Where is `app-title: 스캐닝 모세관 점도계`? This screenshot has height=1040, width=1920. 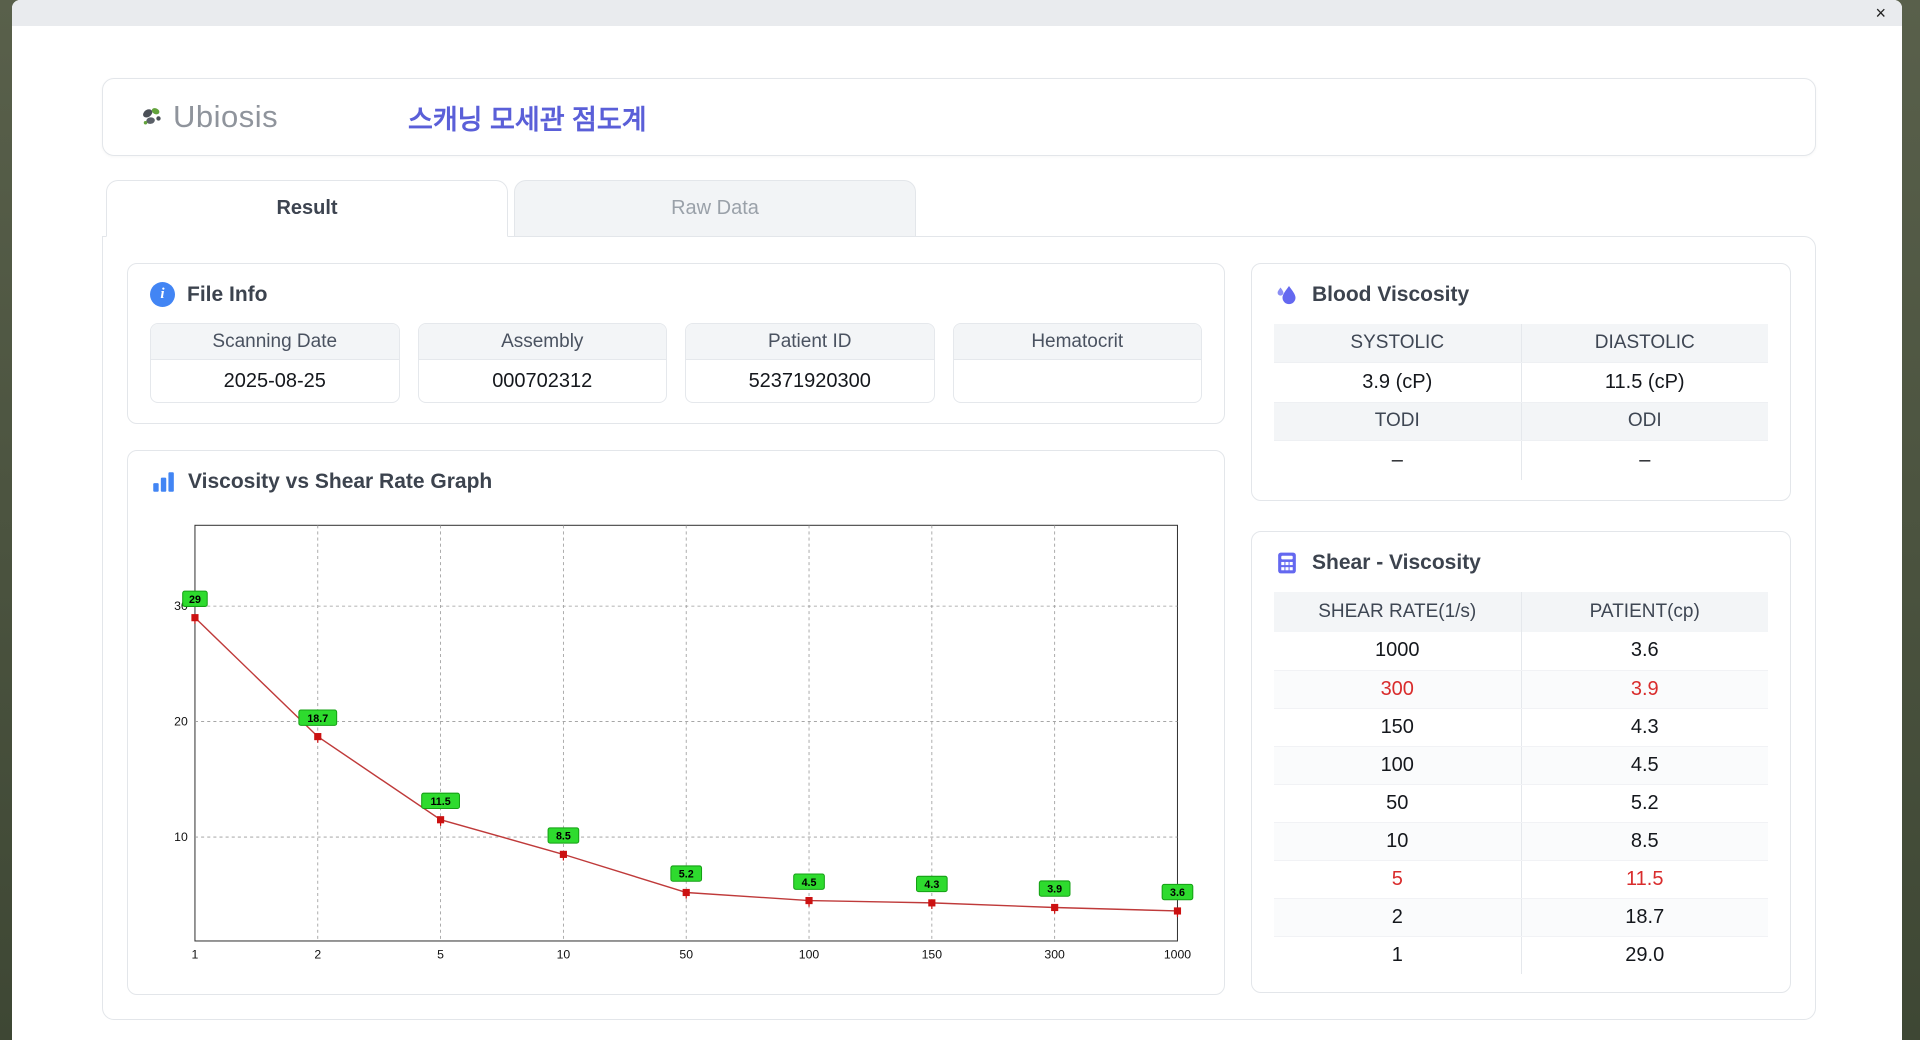 app-title: 스캐닝 모세관 점도계 is located at coordinates (527, 119).